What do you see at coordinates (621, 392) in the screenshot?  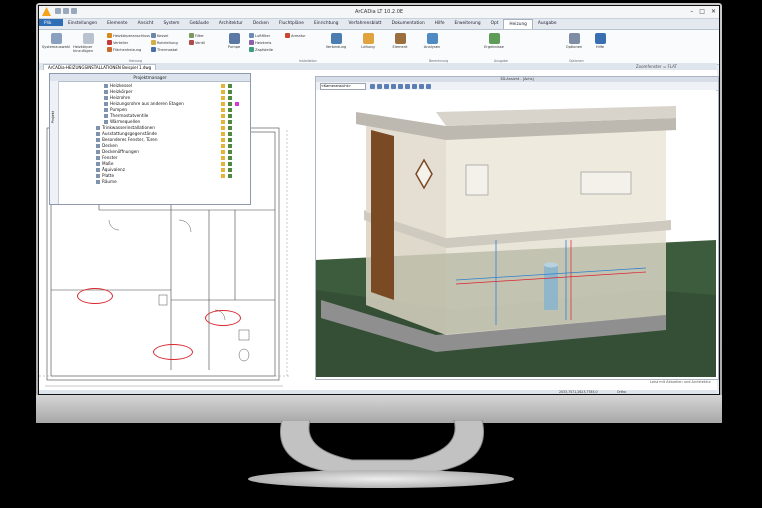 I see `ortho-toggle: Ortho` at bounding box center [621, 392].